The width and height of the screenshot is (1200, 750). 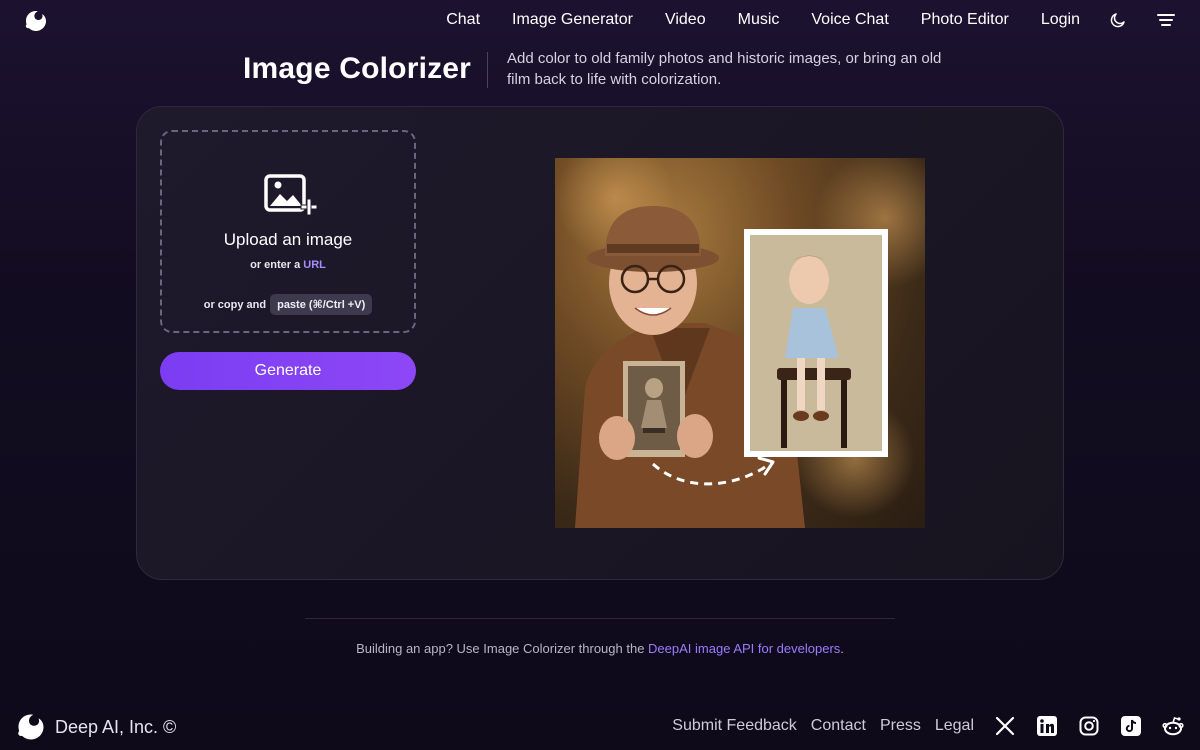 I want to click on paste-button: paste (⌘/Ctrl +V), so click(x=321, y=304).